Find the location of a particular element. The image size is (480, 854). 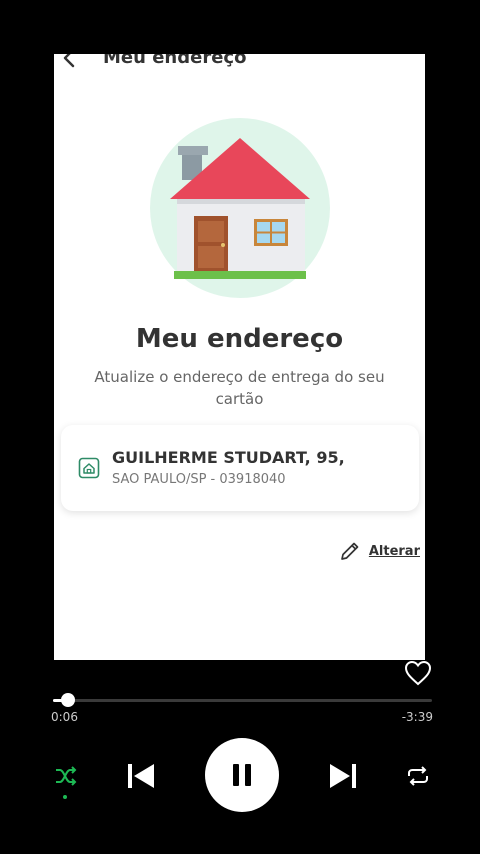

progress-slider is located at coordinates (242, 700).